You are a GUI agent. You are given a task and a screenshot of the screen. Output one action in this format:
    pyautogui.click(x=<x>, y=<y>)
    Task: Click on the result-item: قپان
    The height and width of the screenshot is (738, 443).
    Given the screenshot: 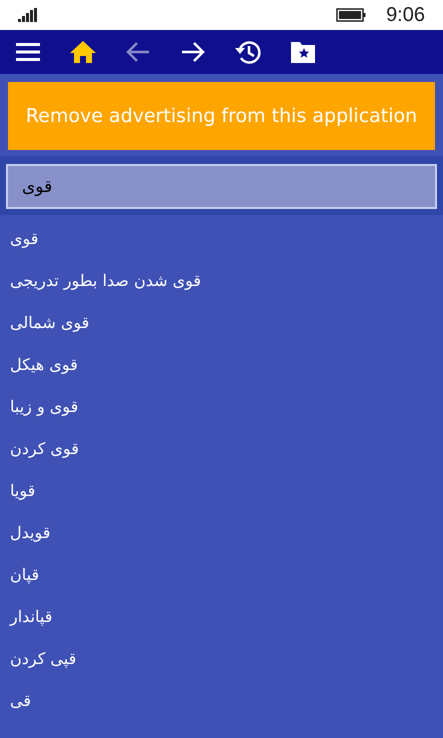 What is the action you would take?
    pyautogui.click(x=25, y=574)
    